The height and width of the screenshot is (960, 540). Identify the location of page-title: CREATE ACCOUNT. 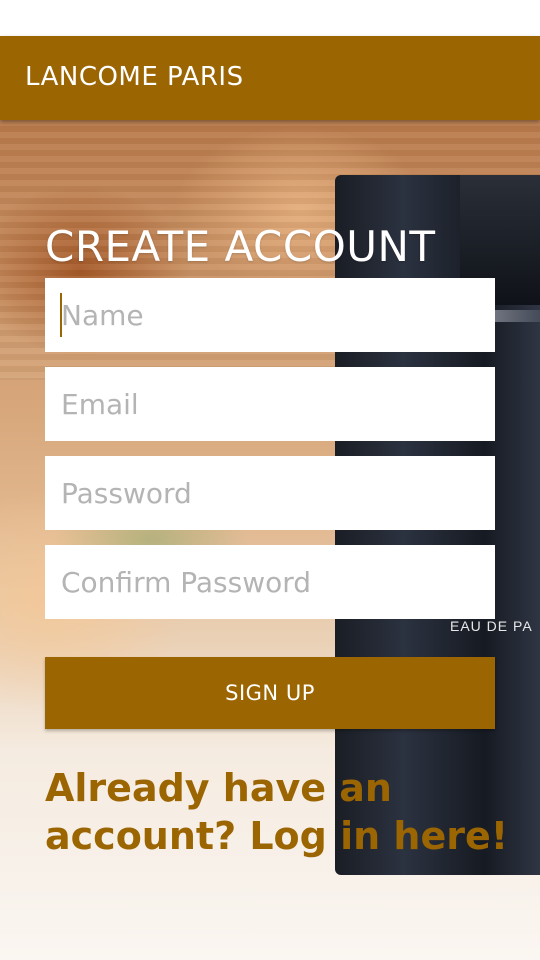
(240, 246).